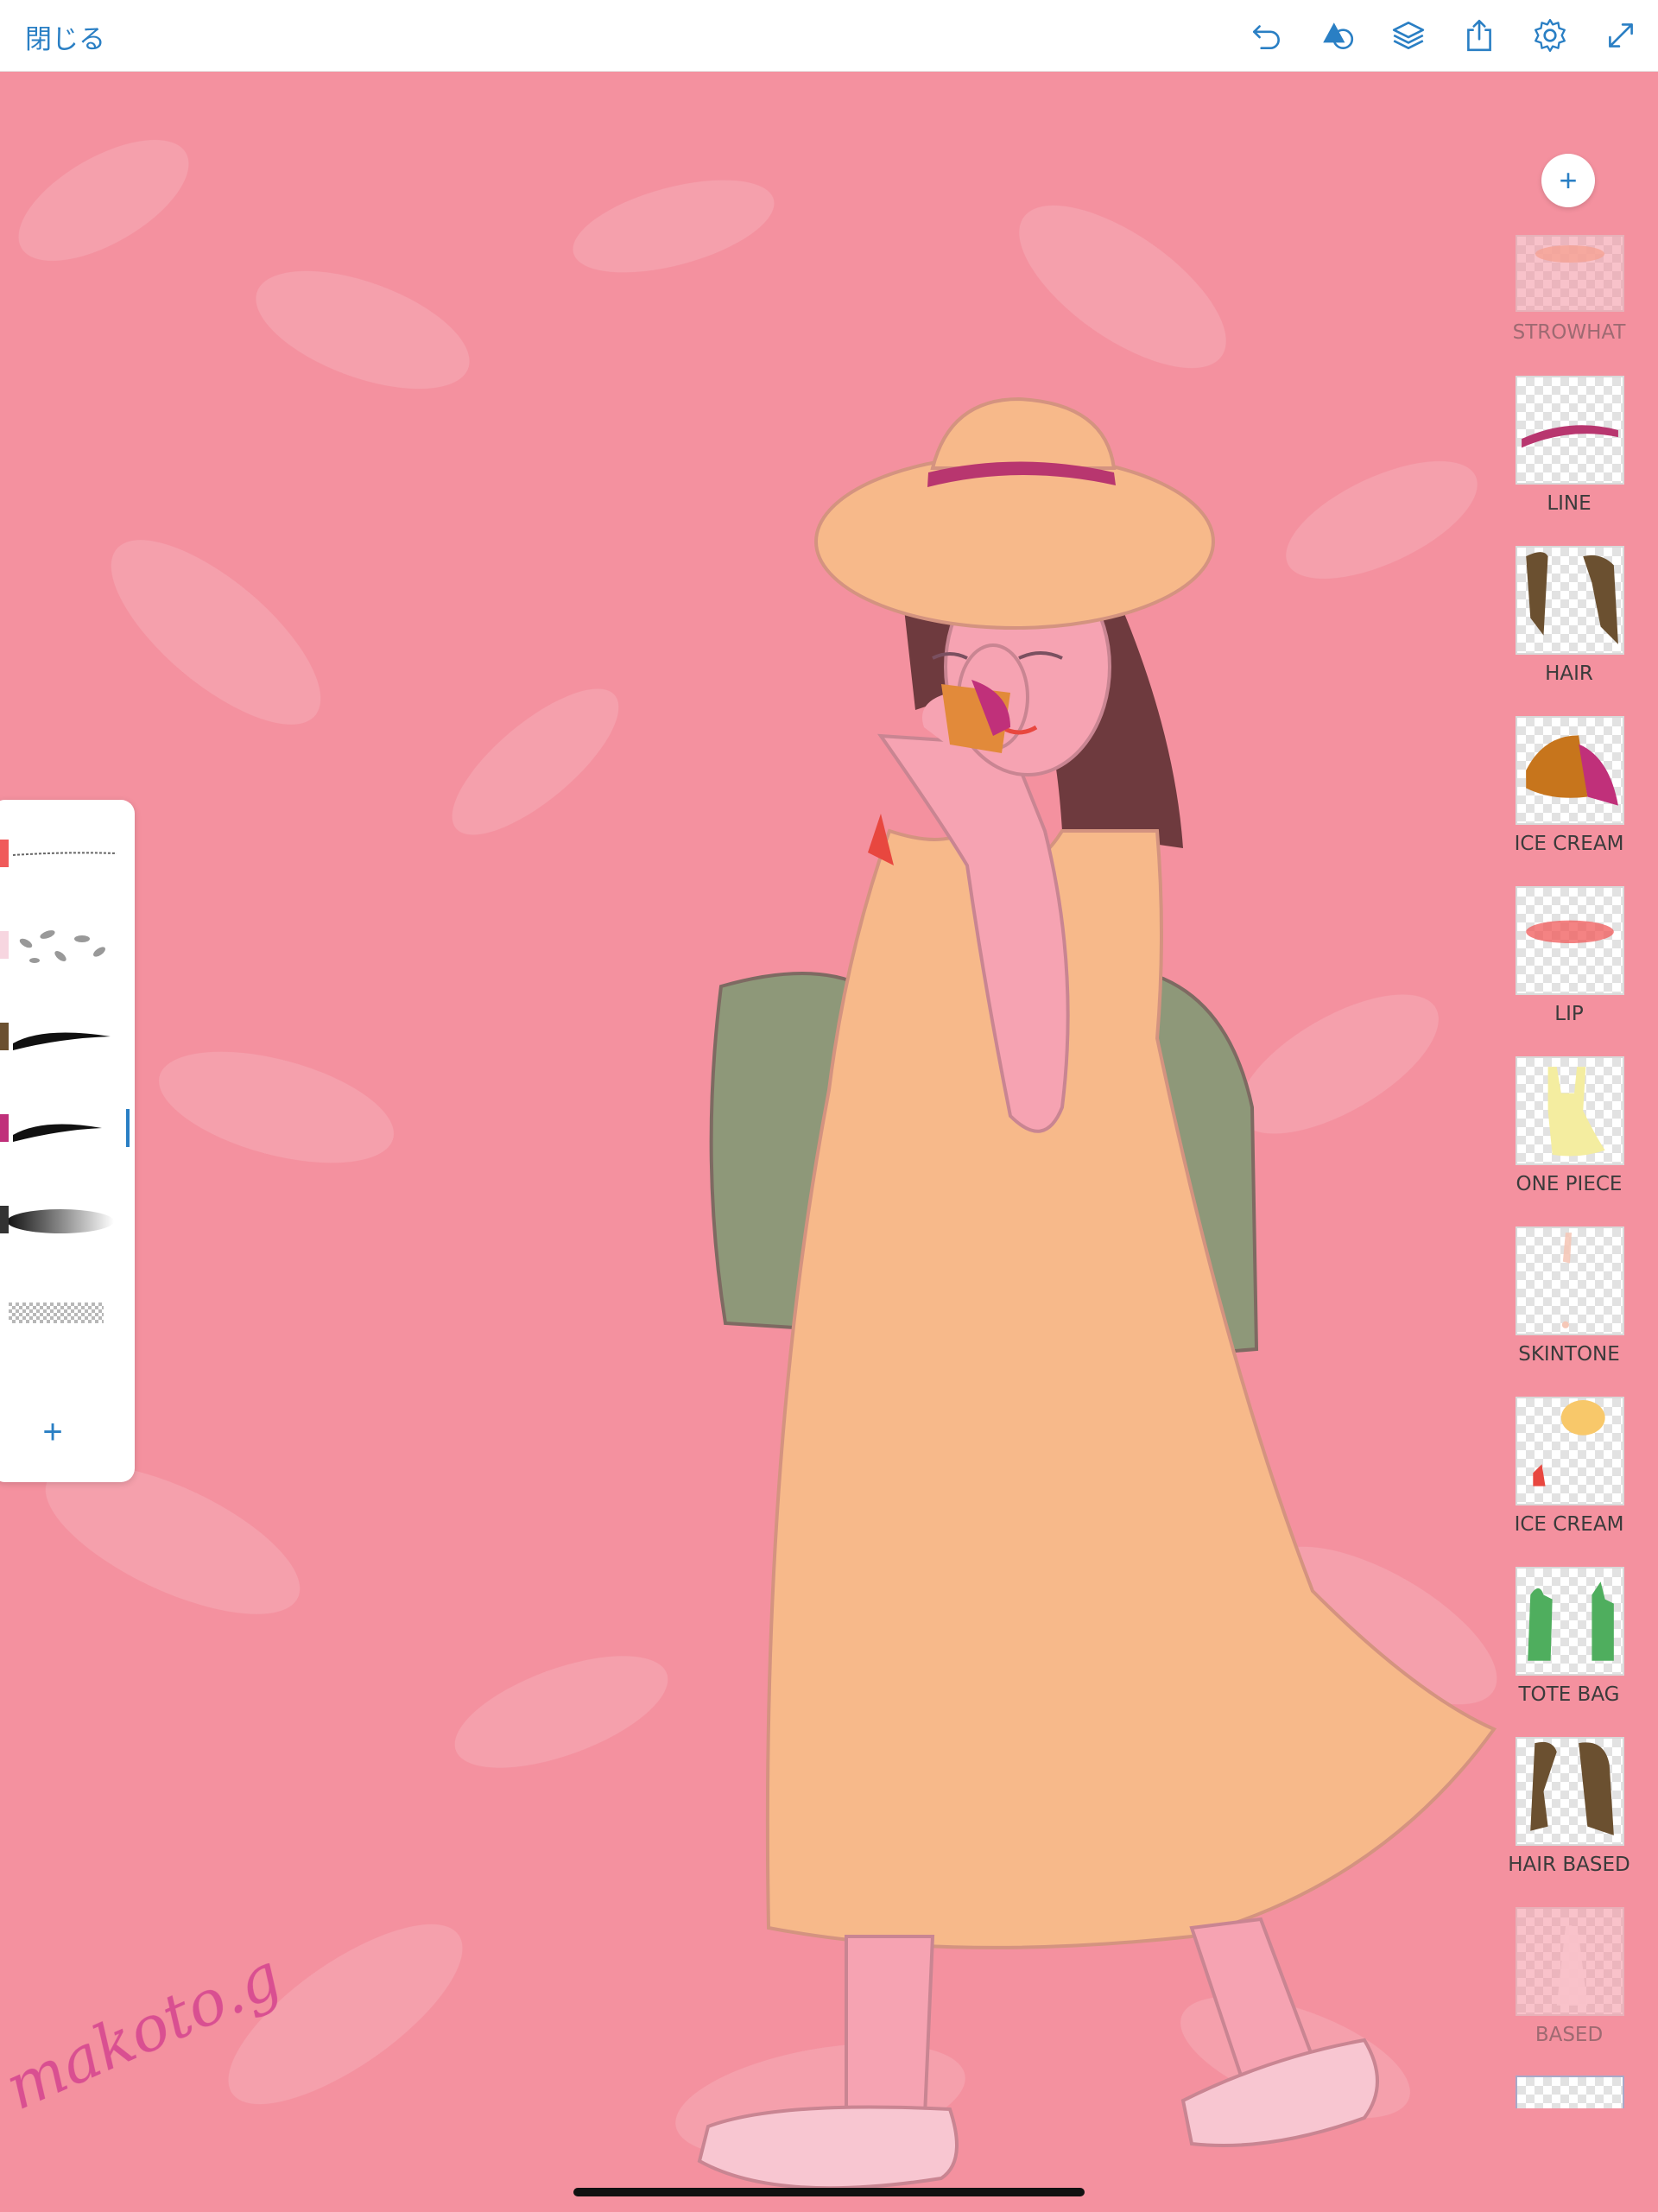 This screenshot has width=1658, height=2212. What do you see at coordinates (1569, 1694) in the screenshot?
I see `layer-label: TOTE BAG` at bounding box center [1569, 1694].